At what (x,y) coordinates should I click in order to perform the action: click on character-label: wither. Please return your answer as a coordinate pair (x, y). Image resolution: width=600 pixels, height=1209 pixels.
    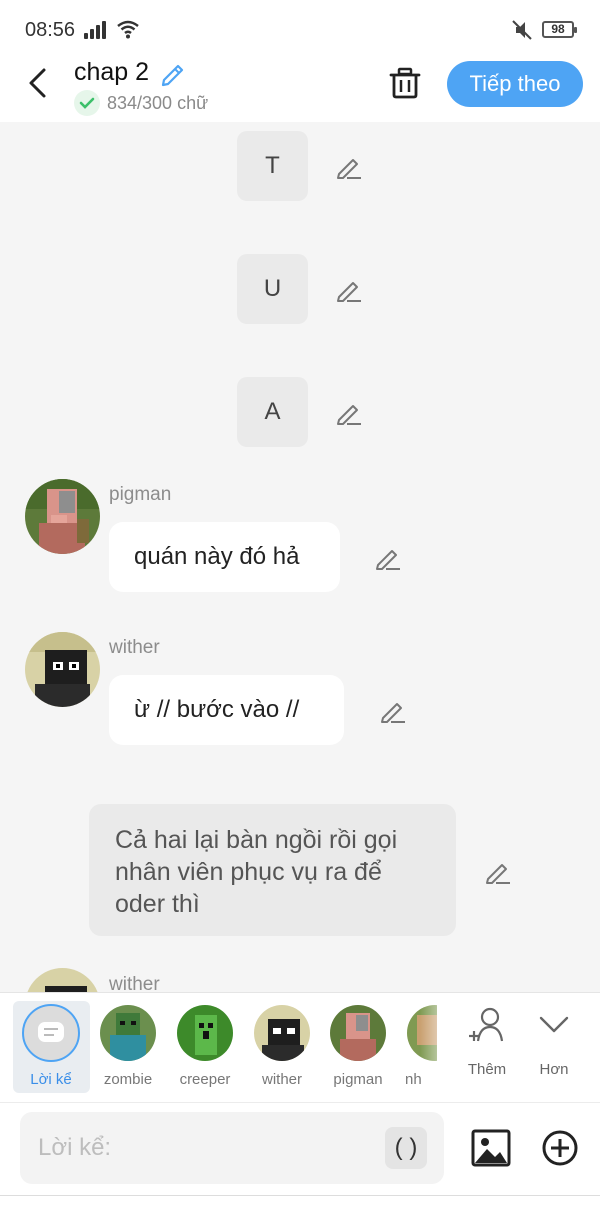
    Looking at the image, I should click on (281, 1079).